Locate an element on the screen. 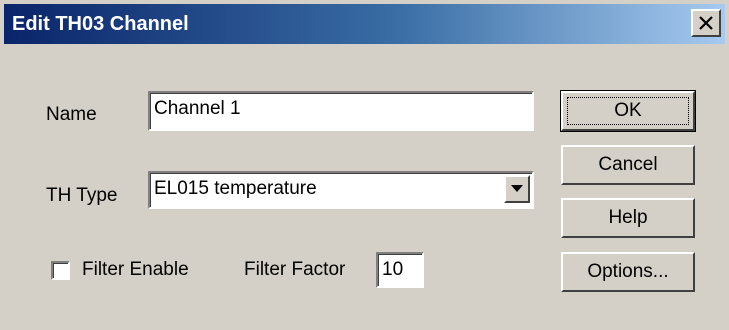  th-type-value: EL015 temperature is located at coordinates (235, 188).